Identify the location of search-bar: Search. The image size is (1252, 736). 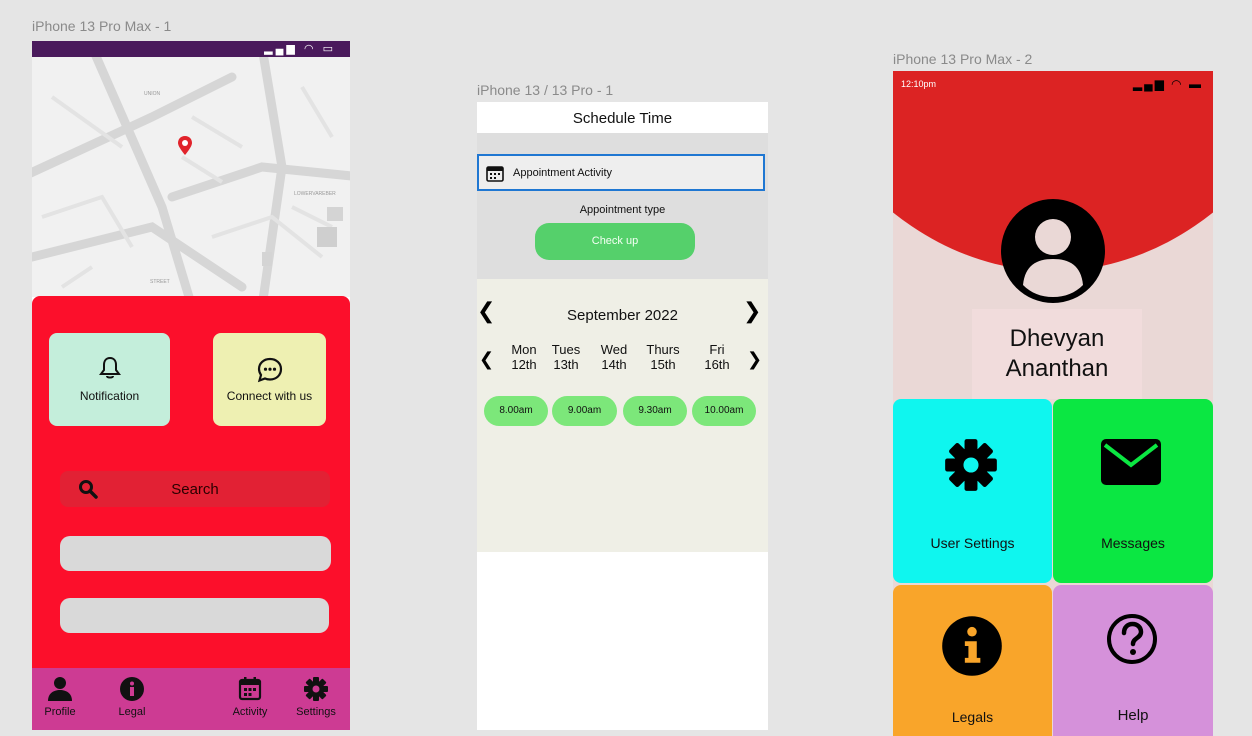
(195, 489).